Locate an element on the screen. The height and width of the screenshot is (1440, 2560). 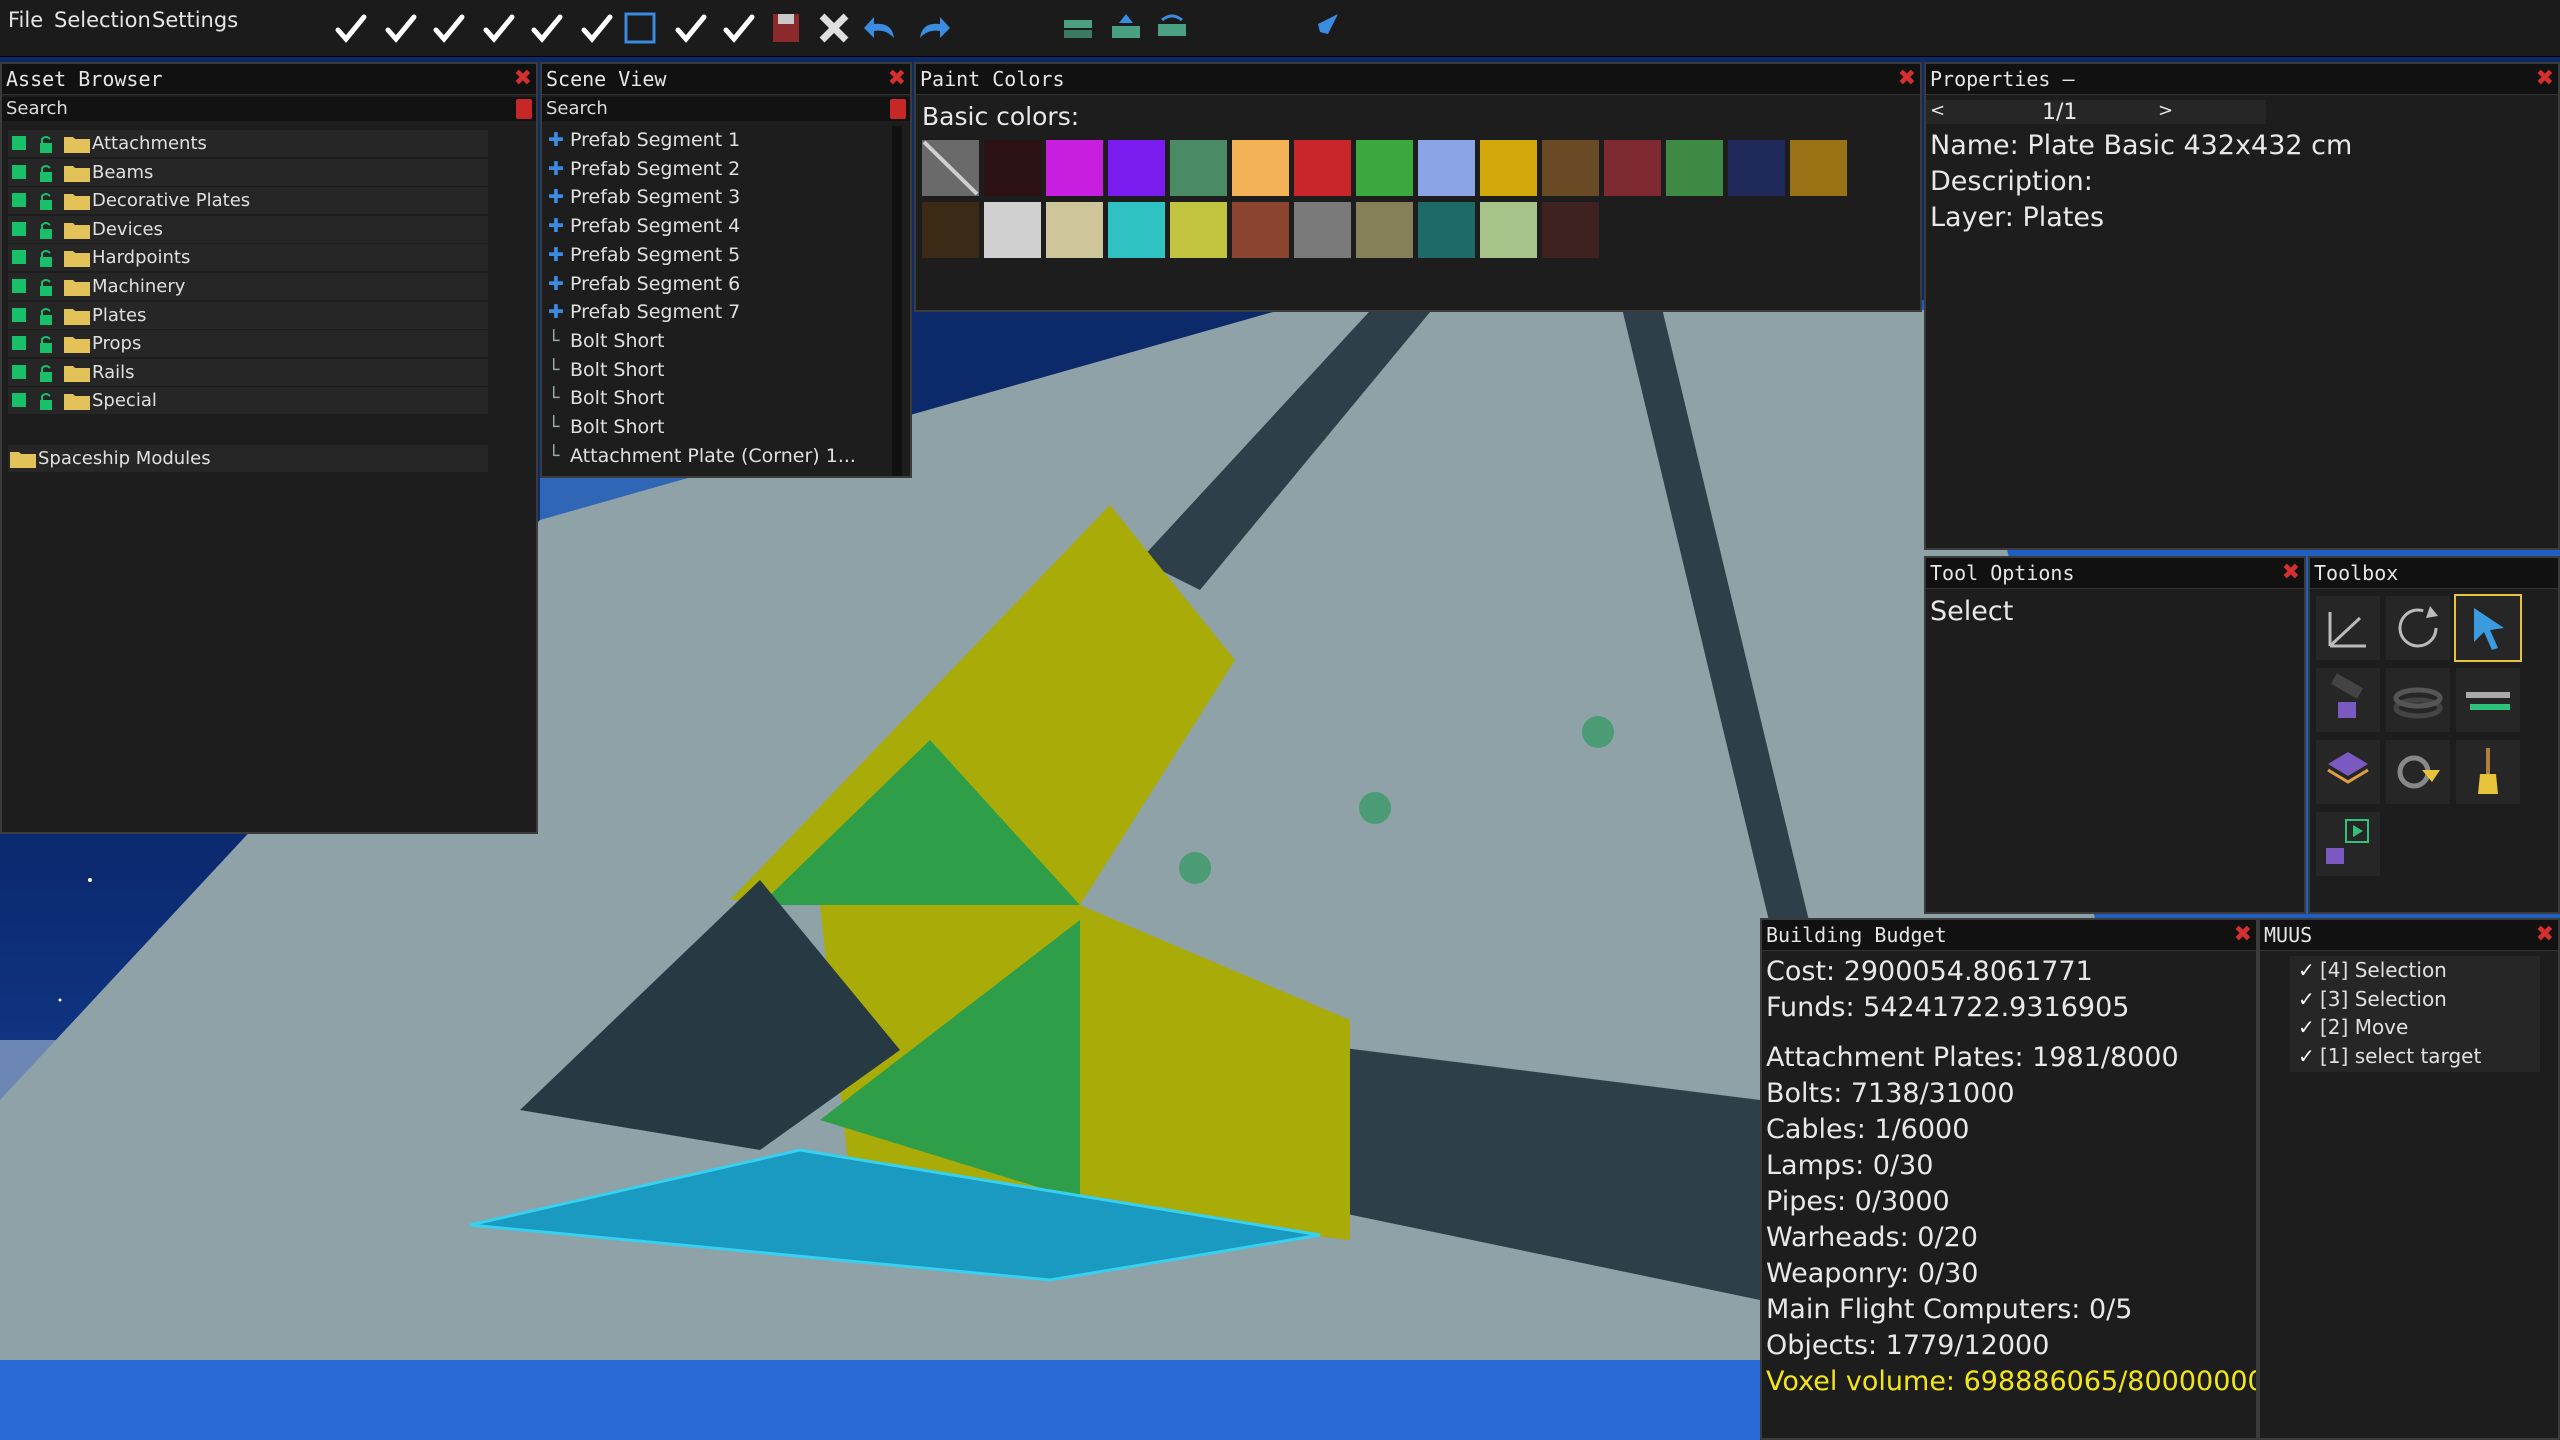
muus-history-item: ✓ [1] select target is located at coordinates (2389, 1056).